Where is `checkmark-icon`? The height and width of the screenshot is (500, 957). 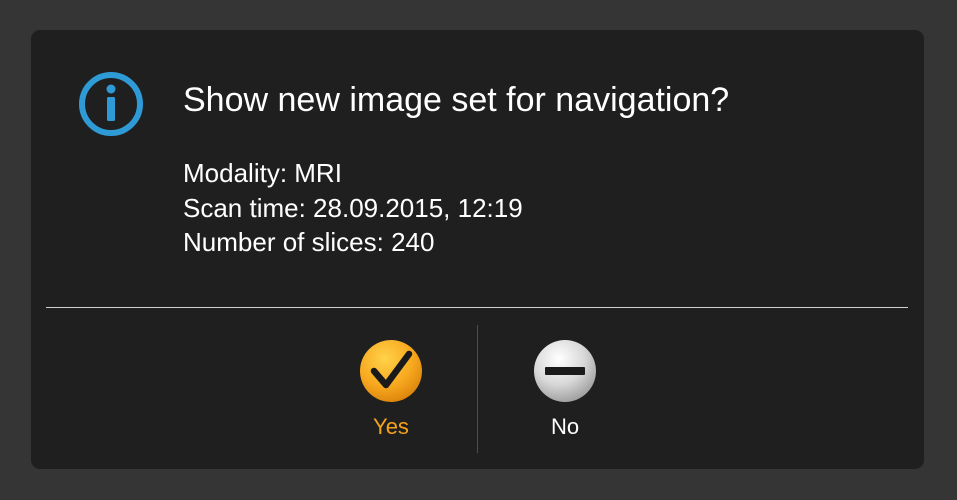
checkmark-icon is located at coordinates (391, 371).